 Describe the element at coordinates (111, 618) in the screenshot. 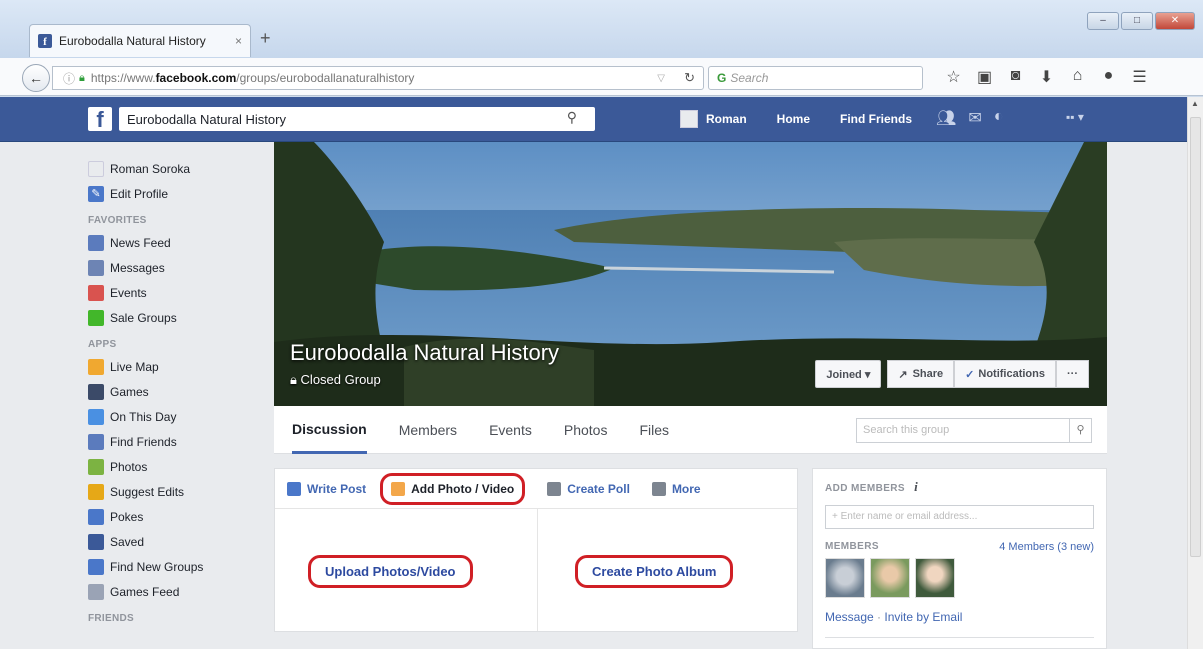

I see `friends-heading: FRIENDS` at that location.